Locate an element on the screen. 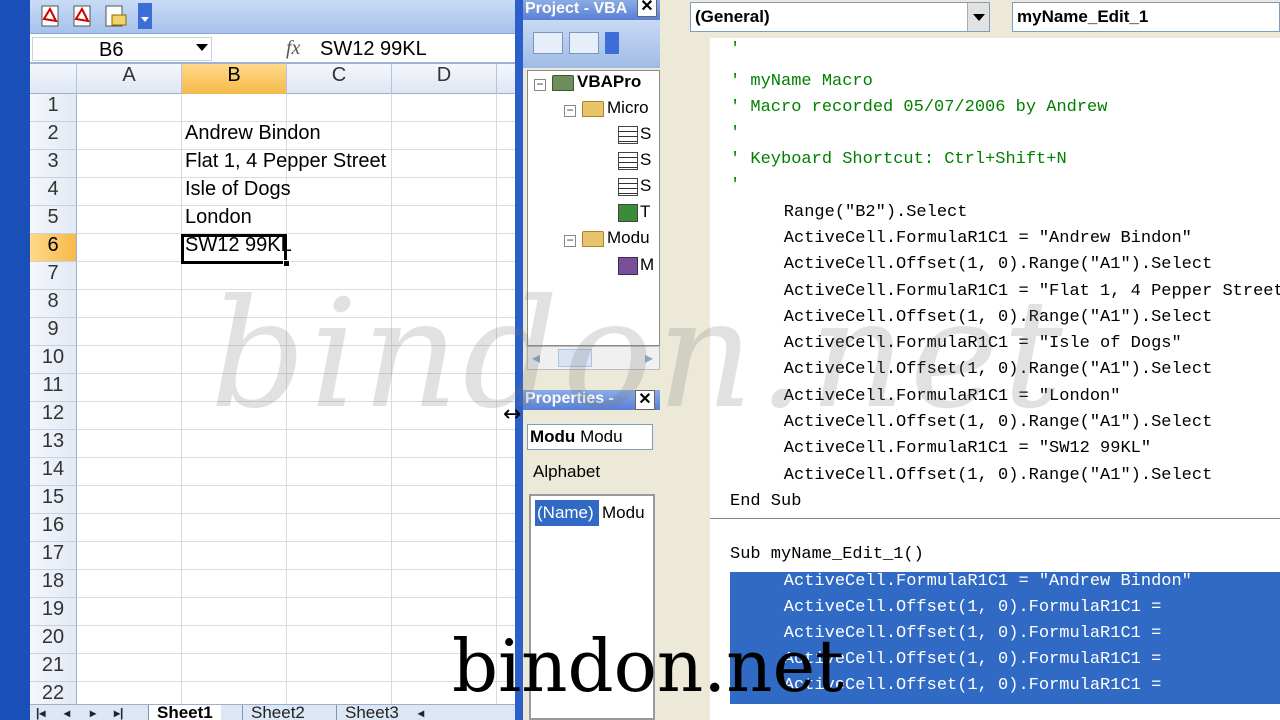  insert-function-icon: fx is located at coordinates (293, 48).